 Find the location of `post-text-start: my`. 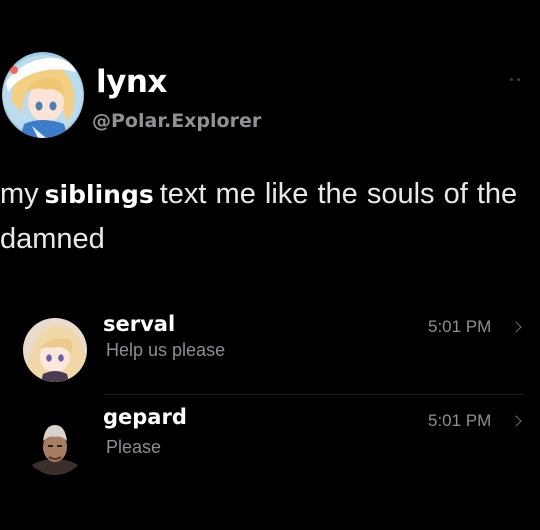

post-text-start: my is located at coordinates (19, 194).